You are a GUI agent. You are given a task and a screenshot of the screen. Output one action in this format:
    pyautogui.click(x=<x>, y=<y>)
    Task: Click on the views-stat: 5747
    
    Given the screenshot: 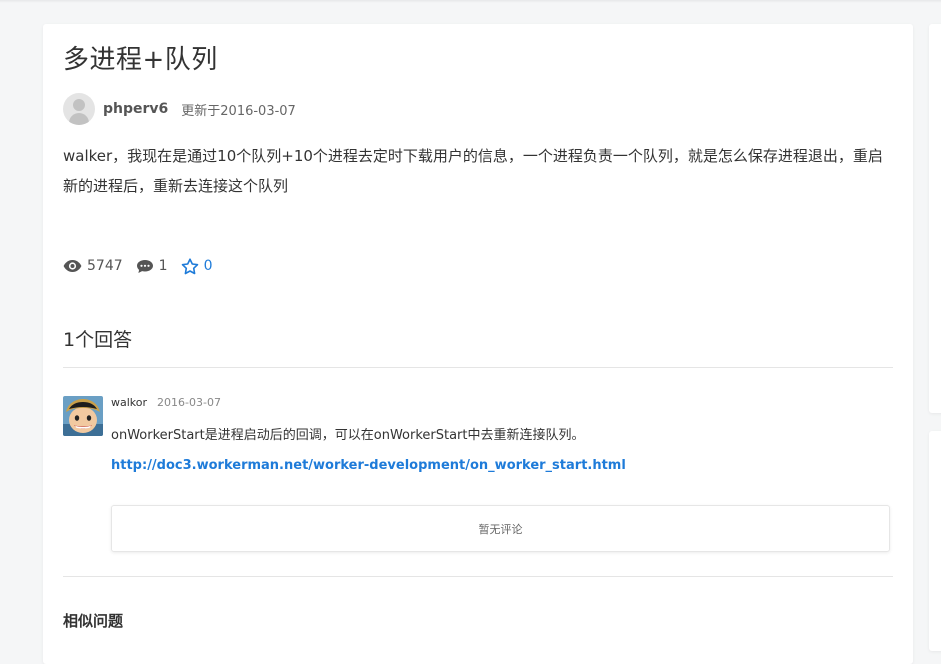 What is the action you would take?
    pyautogui.click(x=93, y=266)
    